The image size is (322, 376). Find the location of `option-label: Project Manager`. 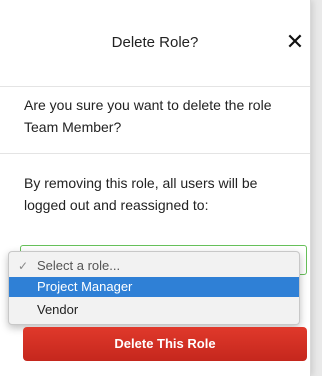

option-label: Project Manager is located at coordinates (85, 286).